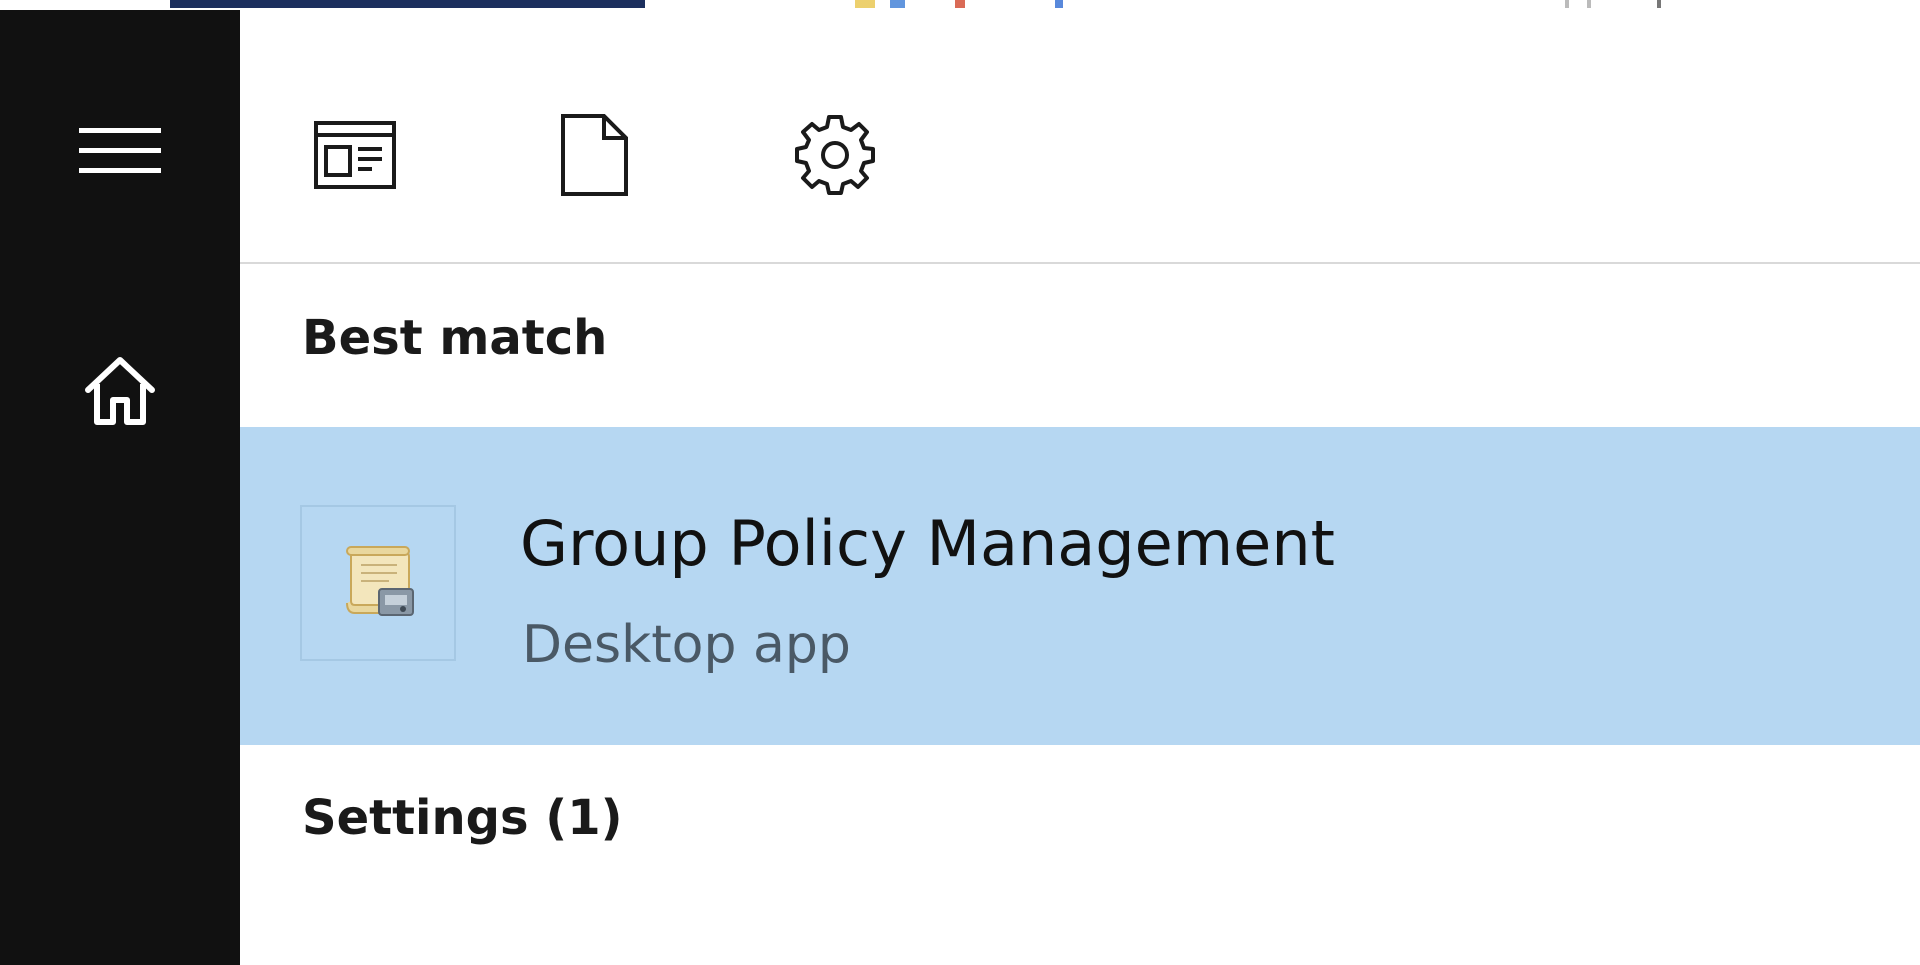 Image resolution: width=1920 pixels, height=965 pixels. What do you see at coordinates (407, 4) in the screenshot?
I see `taskbar-fragment` at bounding box center [407, 4].